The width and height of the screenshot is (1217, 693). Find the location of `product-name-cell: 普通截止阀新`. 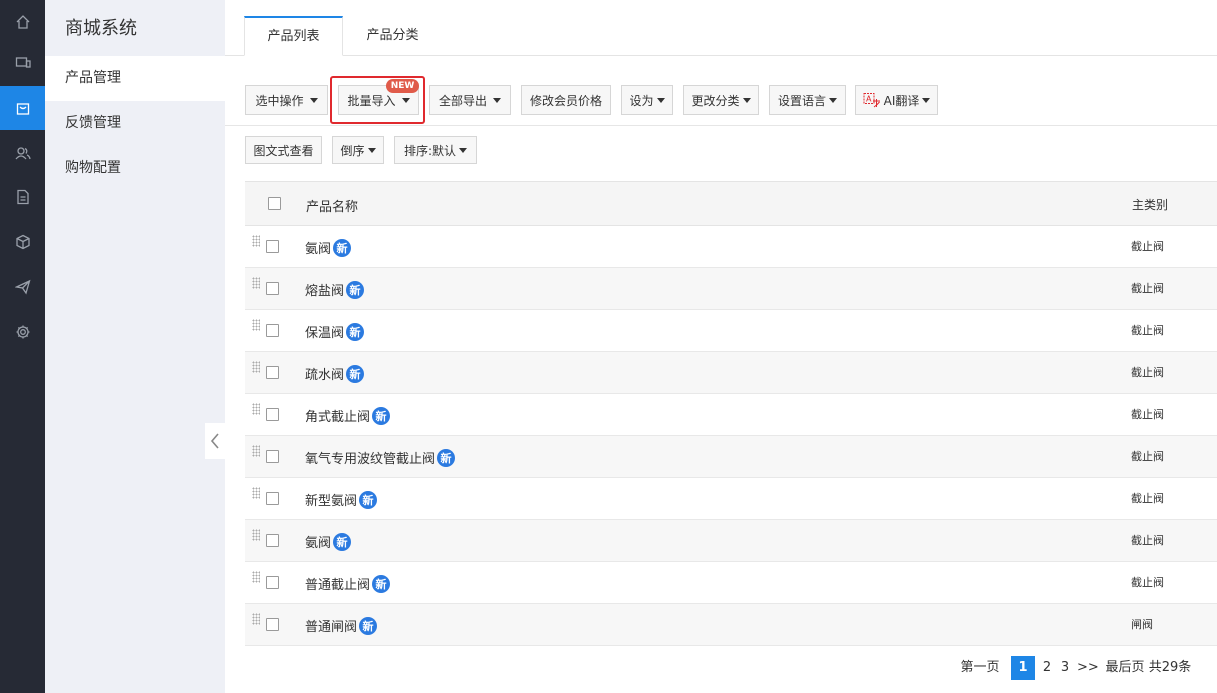

product-name-cell: 普通截止阀新 is located at coordinates (348, 583).